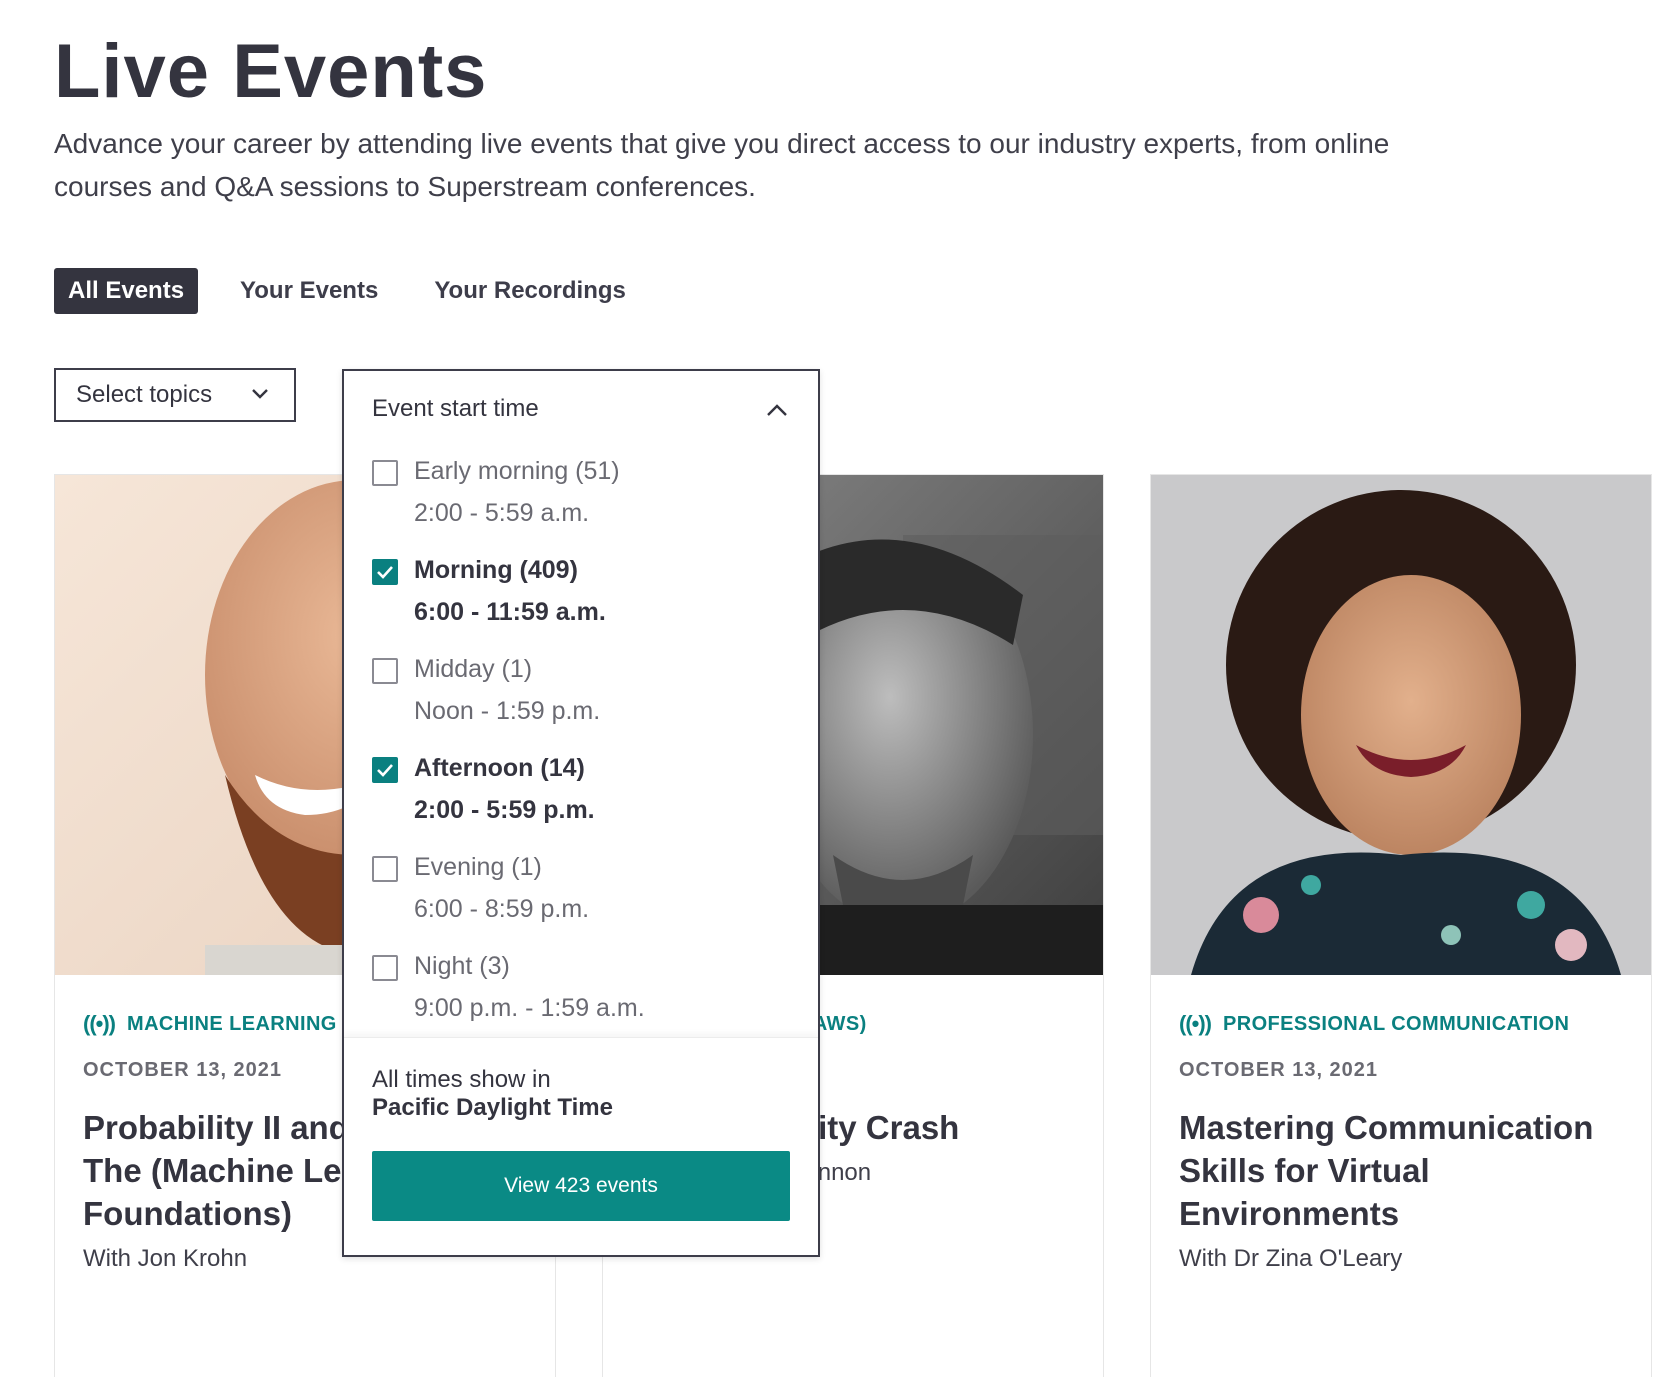 The image size is (1680, 1377). Describe the element at coordinates (232, 1023) in the screenshot. I see `category-label: MACHINE LEARNING` at that location.